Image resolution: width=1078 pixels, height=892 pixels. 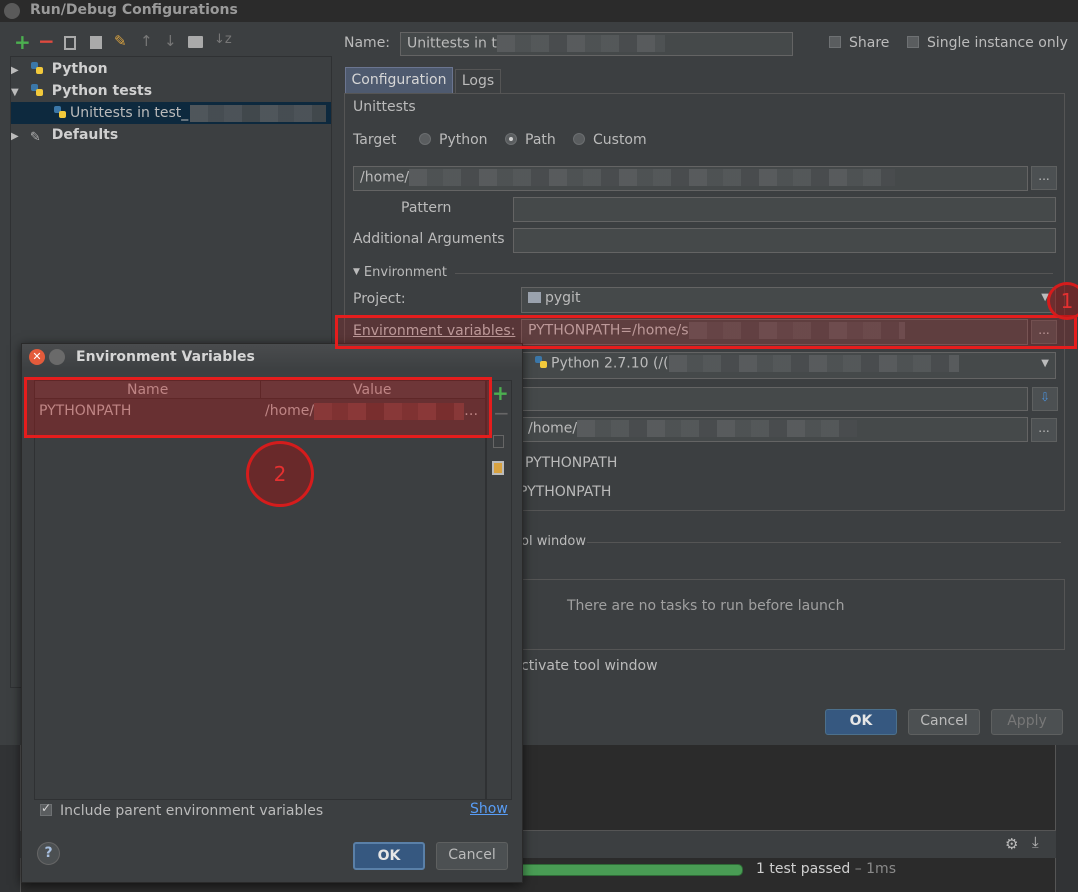 I want to click on env-ok-button: OK, so click(x=389, y=856).